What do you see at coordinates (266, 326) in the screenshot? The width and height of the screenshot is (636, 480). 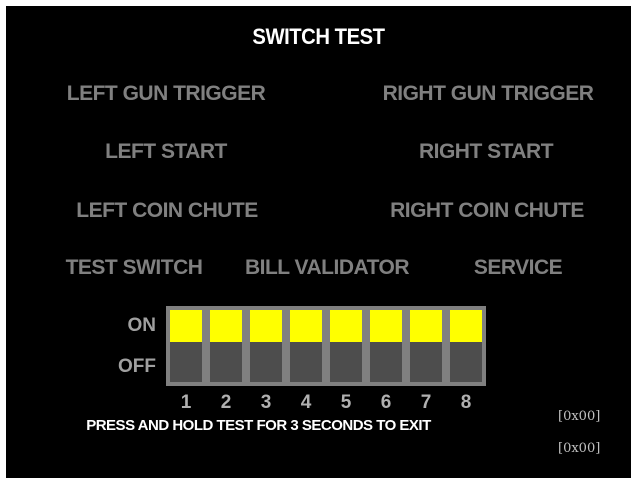 I see `dip-switch-3-knob` at bounding box center [266, 326].